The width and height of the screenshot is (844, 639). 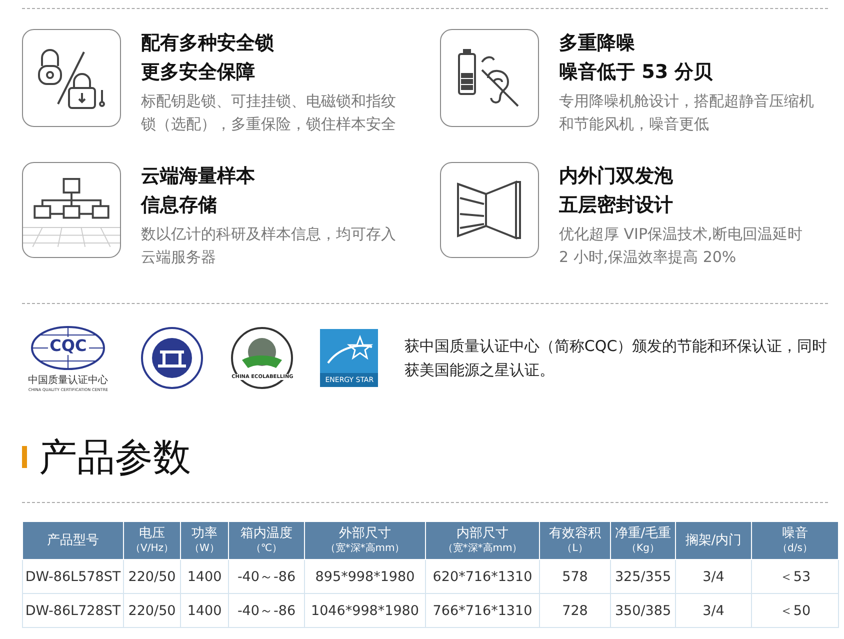 I want to click on feature-title: 更多安全保障, so click(x=198, y=72).